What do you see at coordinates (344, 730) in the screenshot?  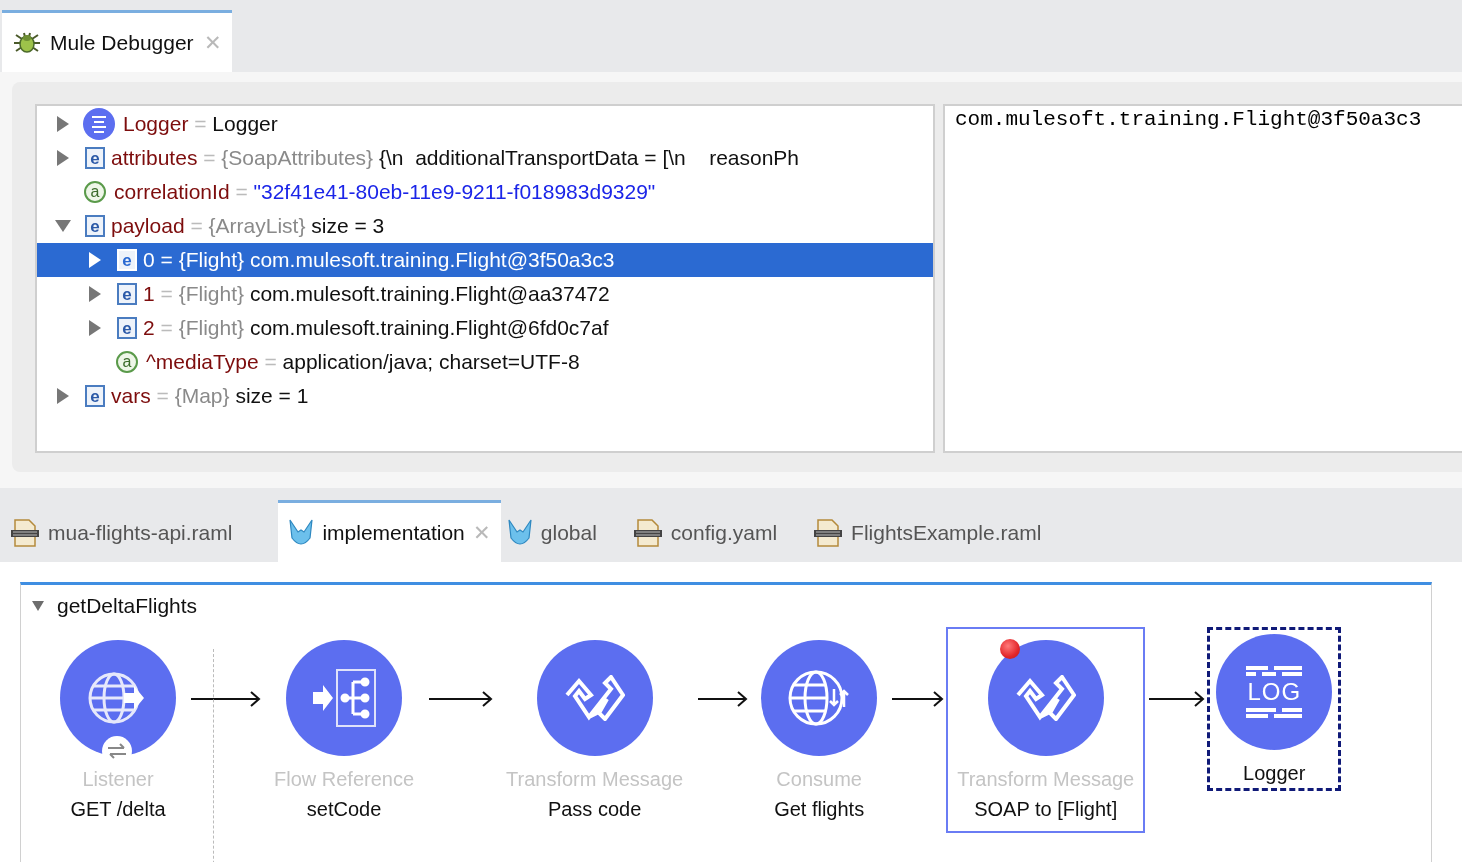 I see `flow-component: Flow Reference setCode` at bounding box center [344, 730].